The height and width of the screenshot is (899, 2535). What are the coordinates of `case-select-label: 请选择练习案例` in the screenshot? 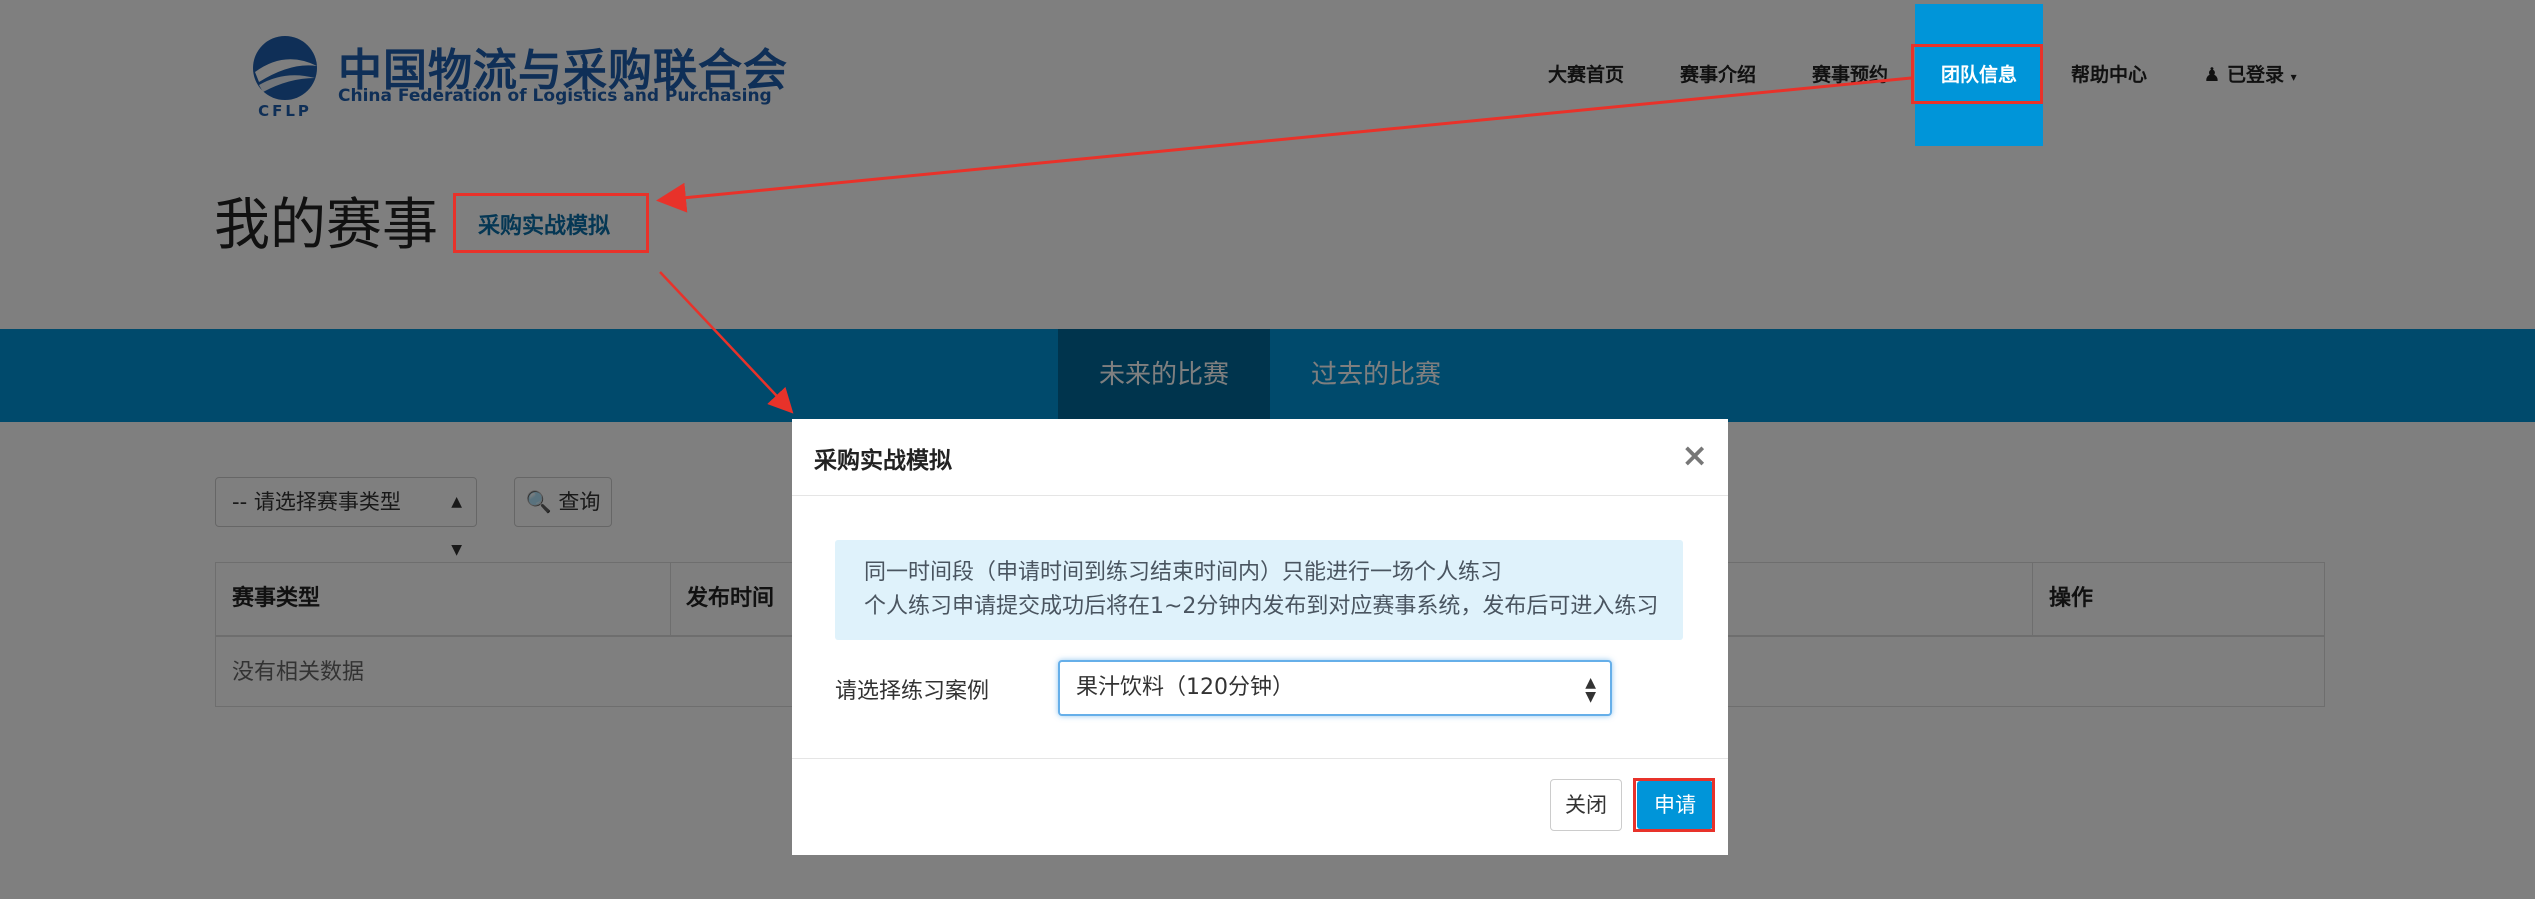 It's located at (912, 691).